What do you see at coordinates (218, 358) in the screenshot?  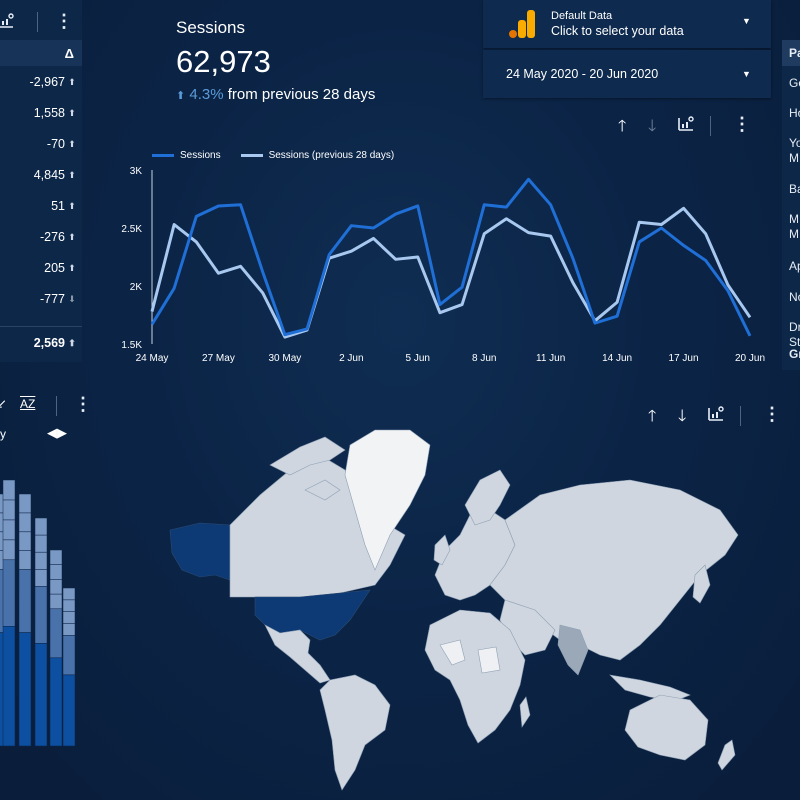 I see `x-tick-label: 27 May` at bounding box center [218, 358].